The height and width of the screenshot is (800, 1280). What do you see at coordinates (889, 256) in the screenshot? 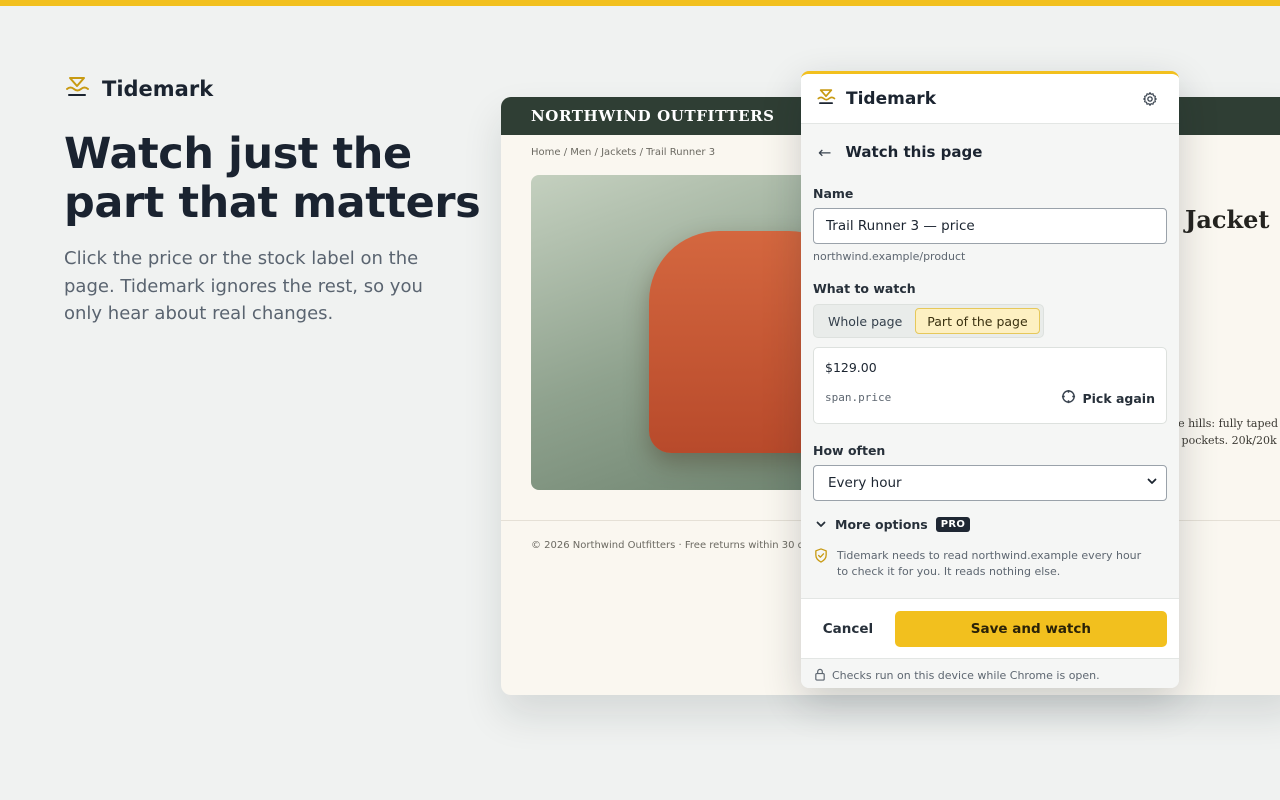
I see `url-hint: northwind.example/product` at bounding box center [889, 256].